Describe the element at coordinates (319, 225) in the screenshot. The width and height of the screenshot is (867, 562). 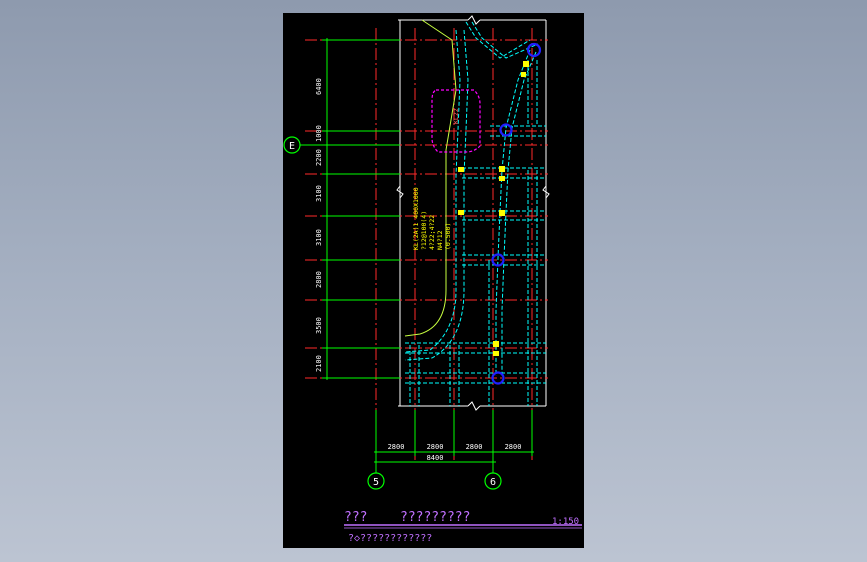
I see `row-dimension-labels: 6400 1000 2200 3100 3100 2800 3500 2100` at that location.